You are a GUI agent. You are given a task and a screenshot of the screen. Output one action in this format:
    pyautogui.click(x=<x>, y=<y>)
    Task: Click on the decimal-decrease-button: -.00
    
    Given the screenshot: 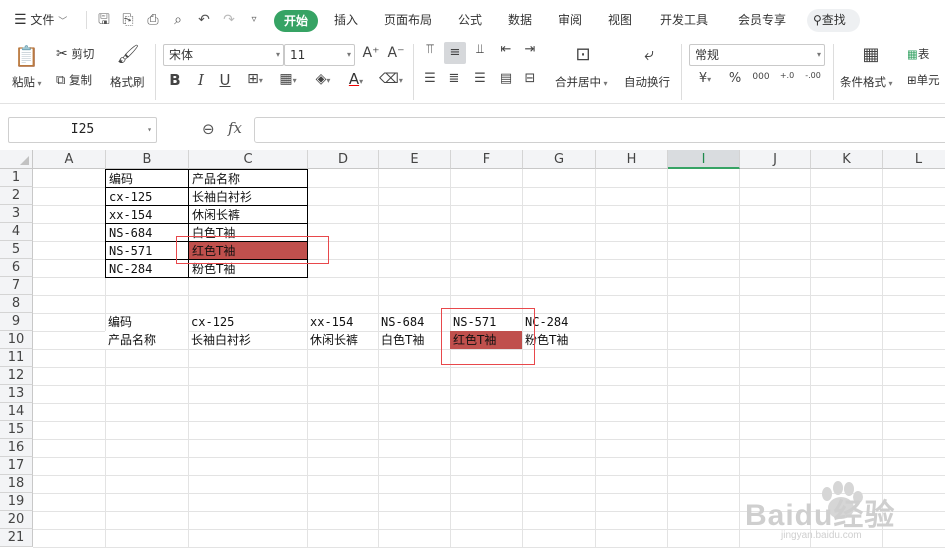 What is the action you would take?
    pyautogui.click(x=813, y=75)
    